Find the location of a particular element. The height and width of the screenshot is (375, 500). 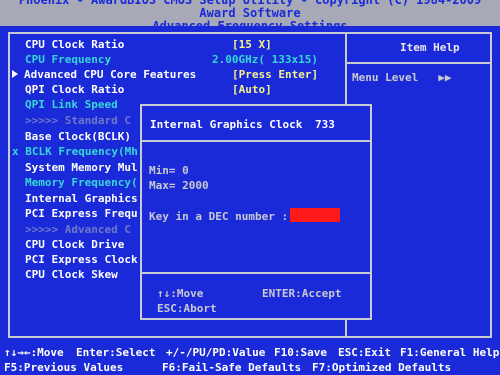

menu-item-base-clock: Base Clock(BCLK) is located at coordinates (78, 136).